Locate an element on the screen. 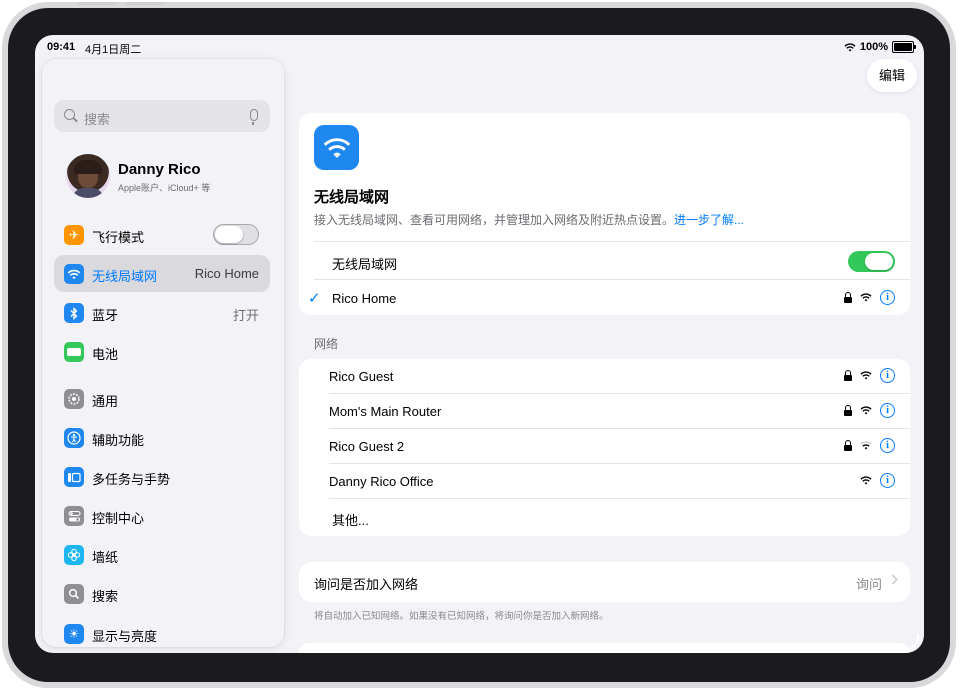 The height and width of the screenshot is (692, 960). sidebar-item-label: 飞行模式 is located at coordinates (118, 237).